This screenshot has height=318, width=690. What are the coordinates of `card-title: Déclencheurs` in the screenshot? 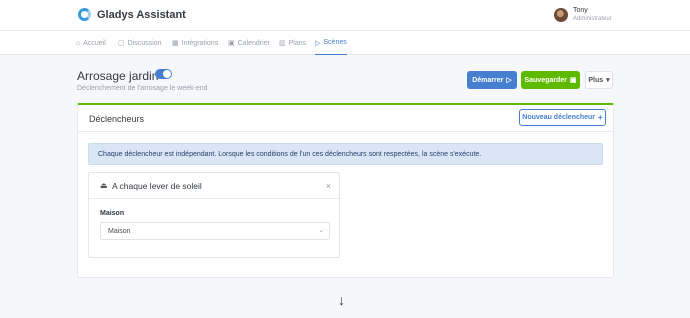 It's located at (117, 119).